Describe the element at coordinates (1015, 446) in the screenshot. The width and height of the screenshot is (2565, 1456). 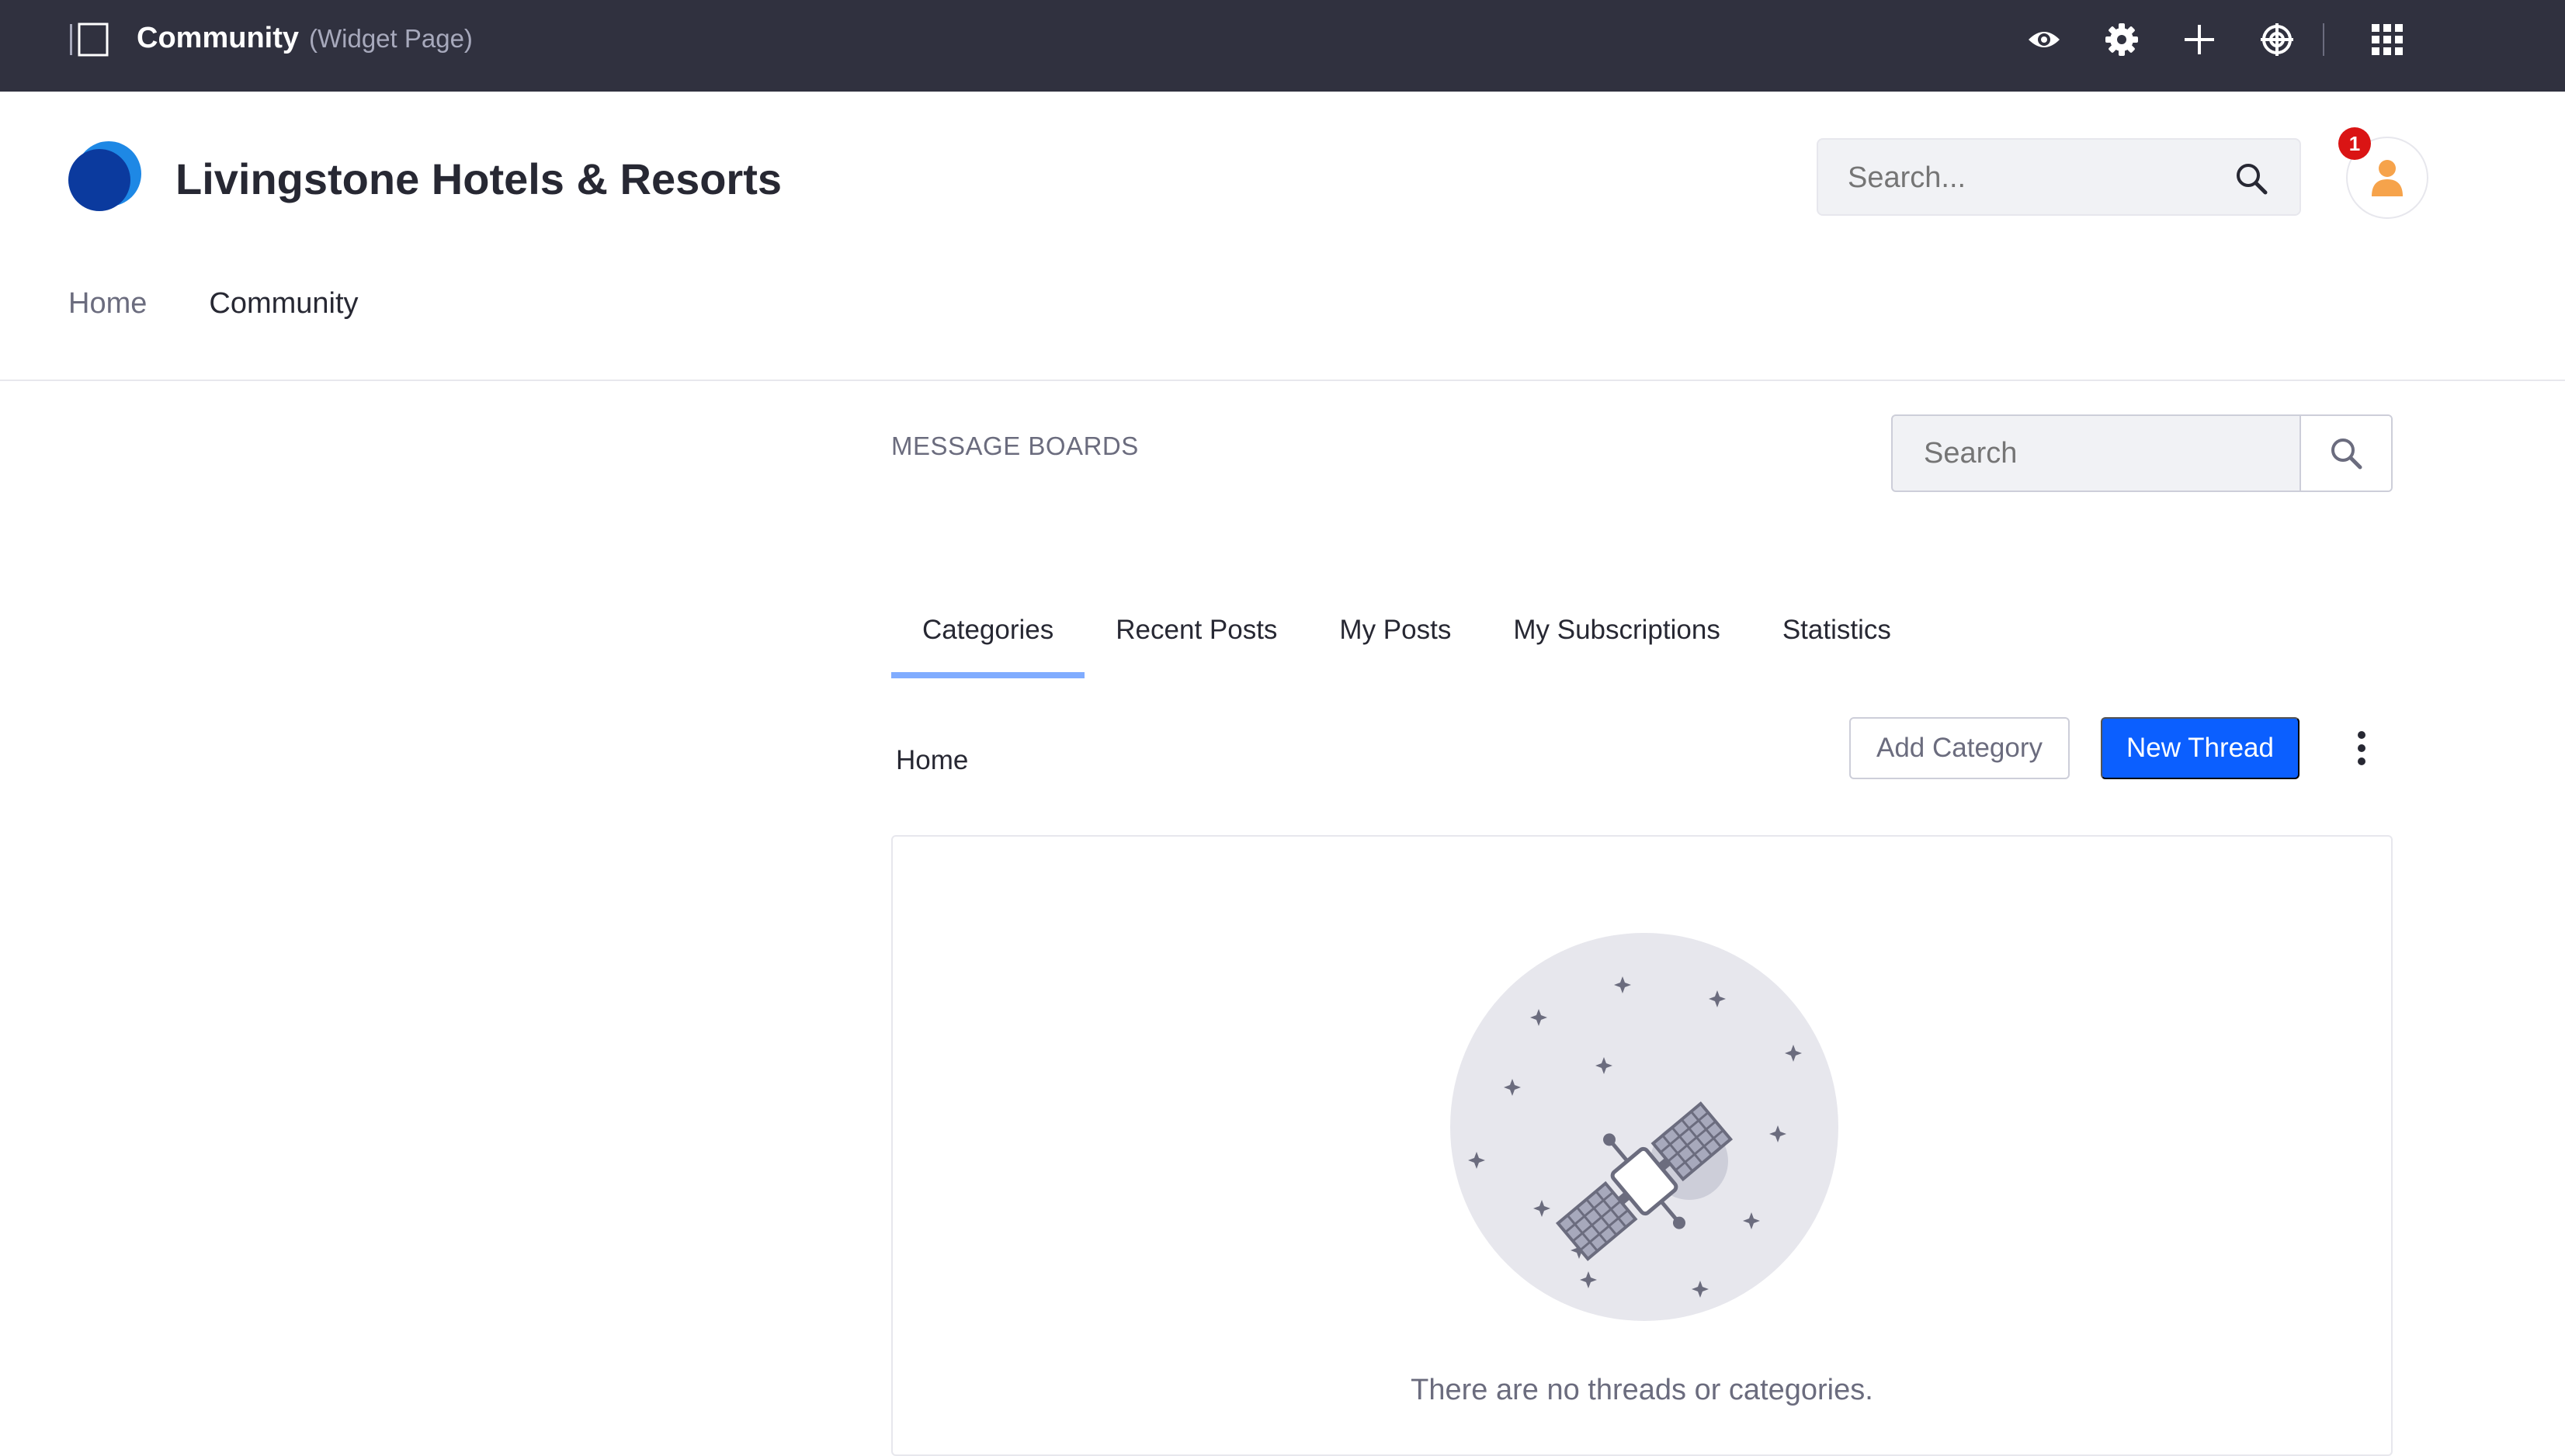
I see `portlet-title: MESSAGE BOARDS` at that location.